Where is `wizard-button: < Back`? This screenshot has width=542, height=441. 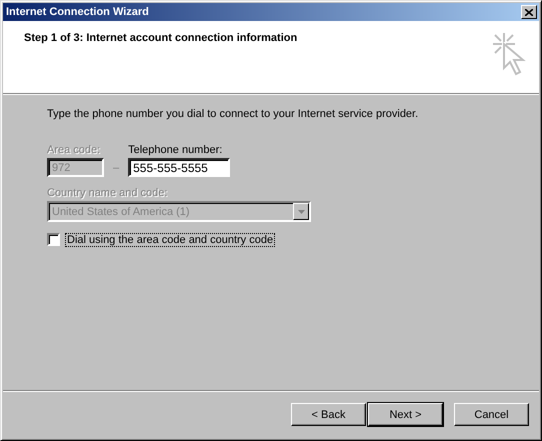 wizard-button: < Back is located at coordinates (328, 414).